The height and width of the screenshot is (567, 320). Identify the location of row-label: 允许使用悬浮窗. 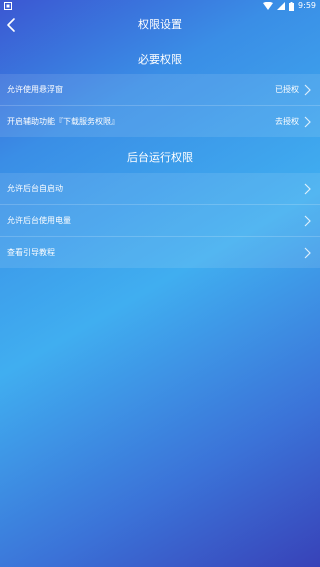
(35, 89).